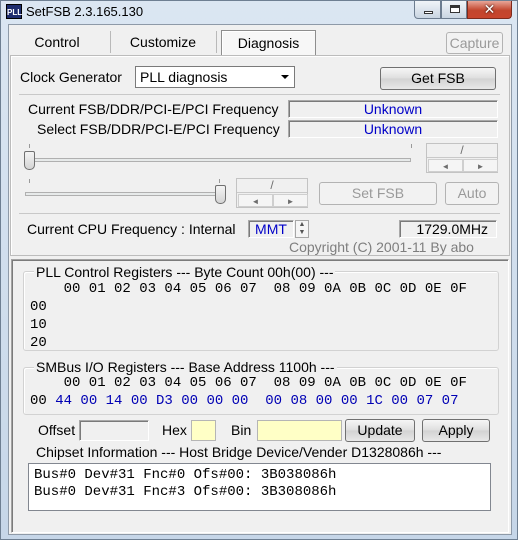  I want to click on apply-button: Apply, so click(456, 430).